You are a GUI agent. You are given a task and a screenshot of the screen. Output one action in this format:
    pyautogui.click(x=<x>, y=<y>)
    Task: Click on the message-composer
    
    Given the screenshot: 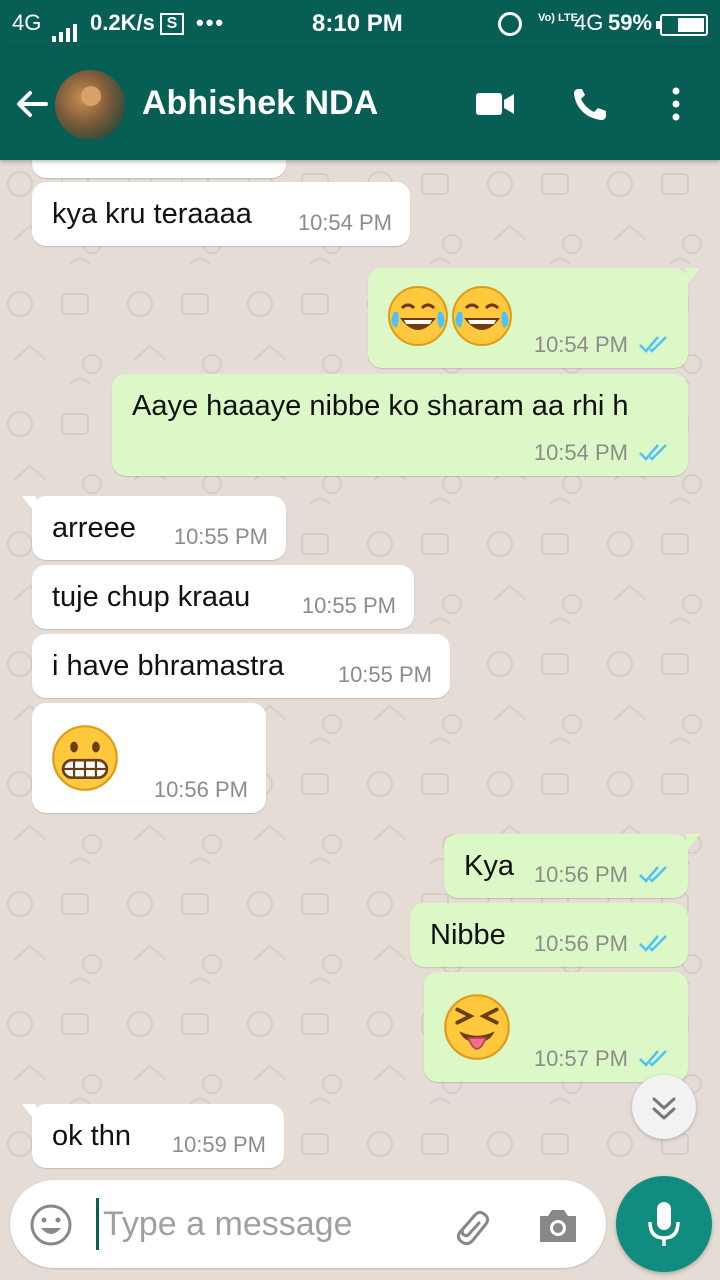 What is the action you would take?
    pyautogui.click(x=308, y=1224)
    